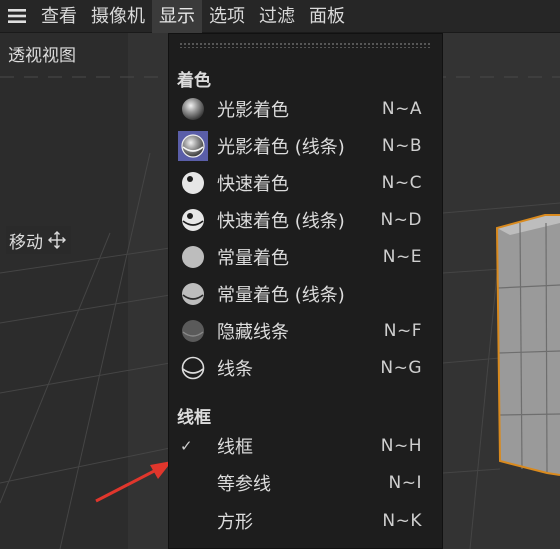  What do you see at coordinates (194, 81) in the screenshot?
I see `shading-section-title: 着色` at bounding box center [194, 81].